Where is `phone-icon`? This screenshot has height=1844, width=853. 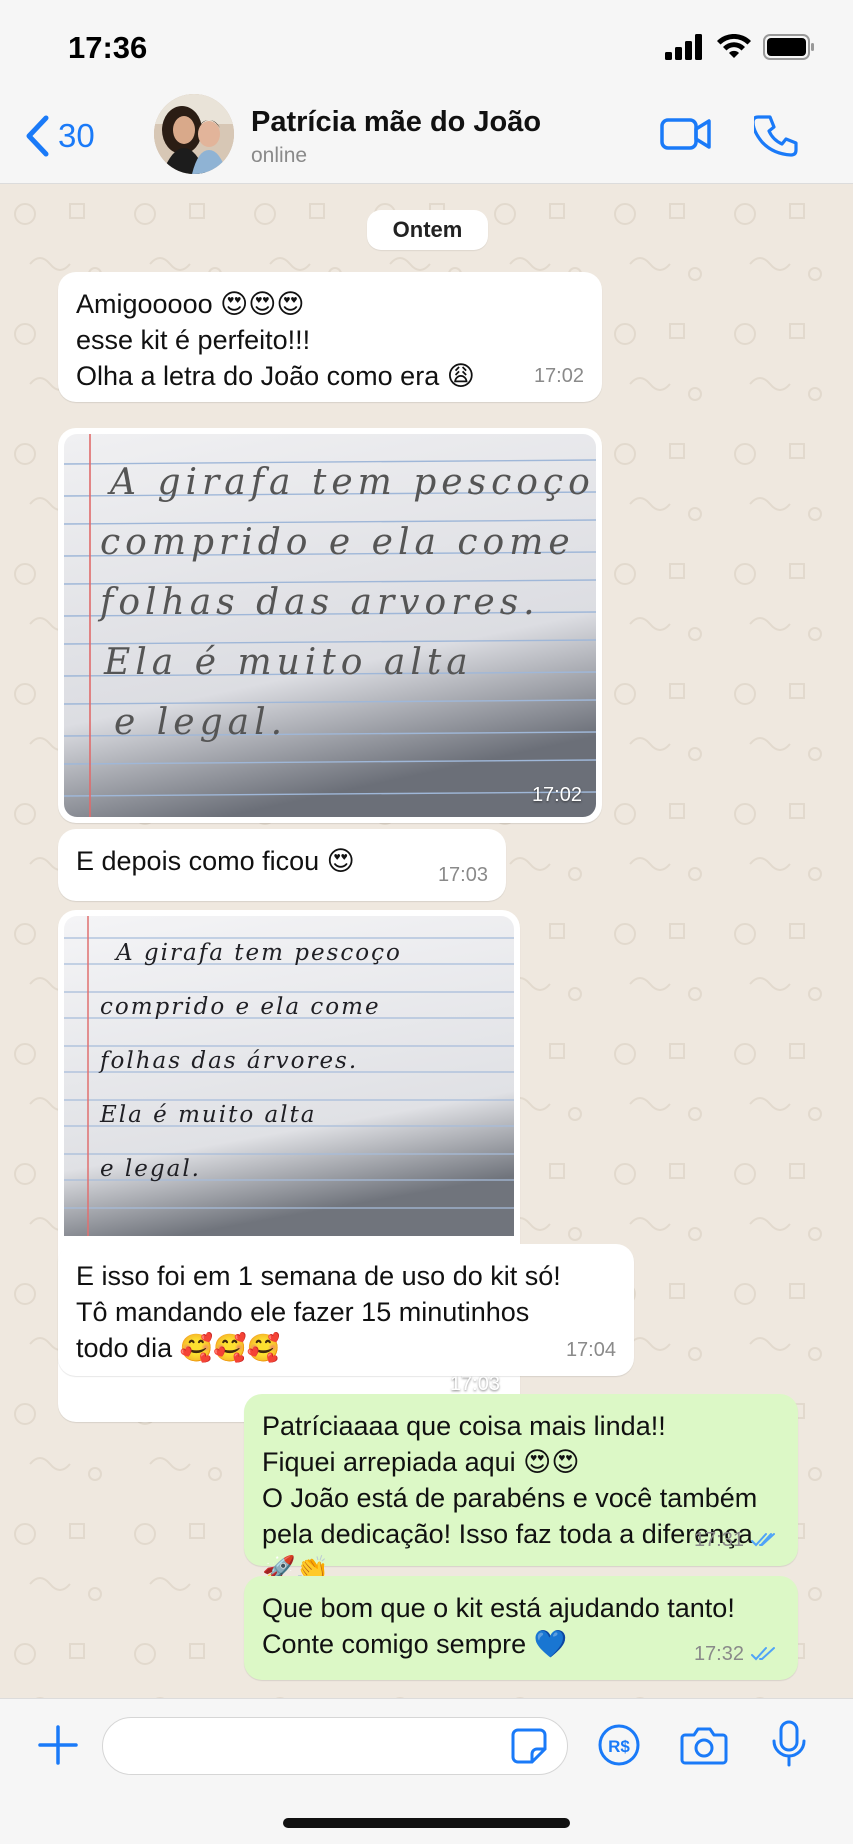 phone-icon is located at coordinates (774, 136).